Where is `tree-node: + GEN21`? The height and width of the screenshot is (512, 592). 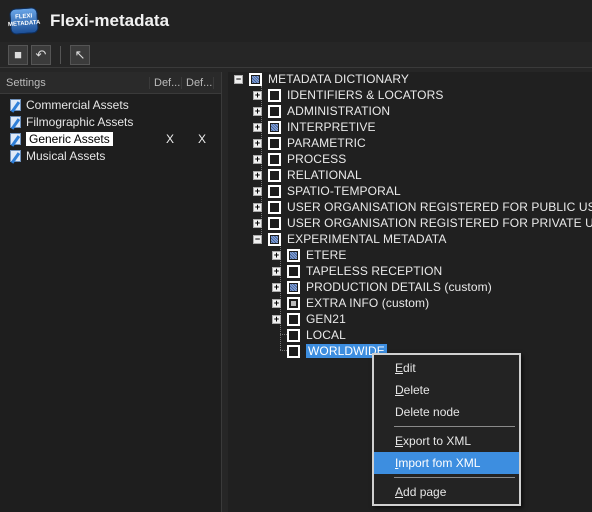 tree-node: + GEN21 is located at coordinates (309, 319).